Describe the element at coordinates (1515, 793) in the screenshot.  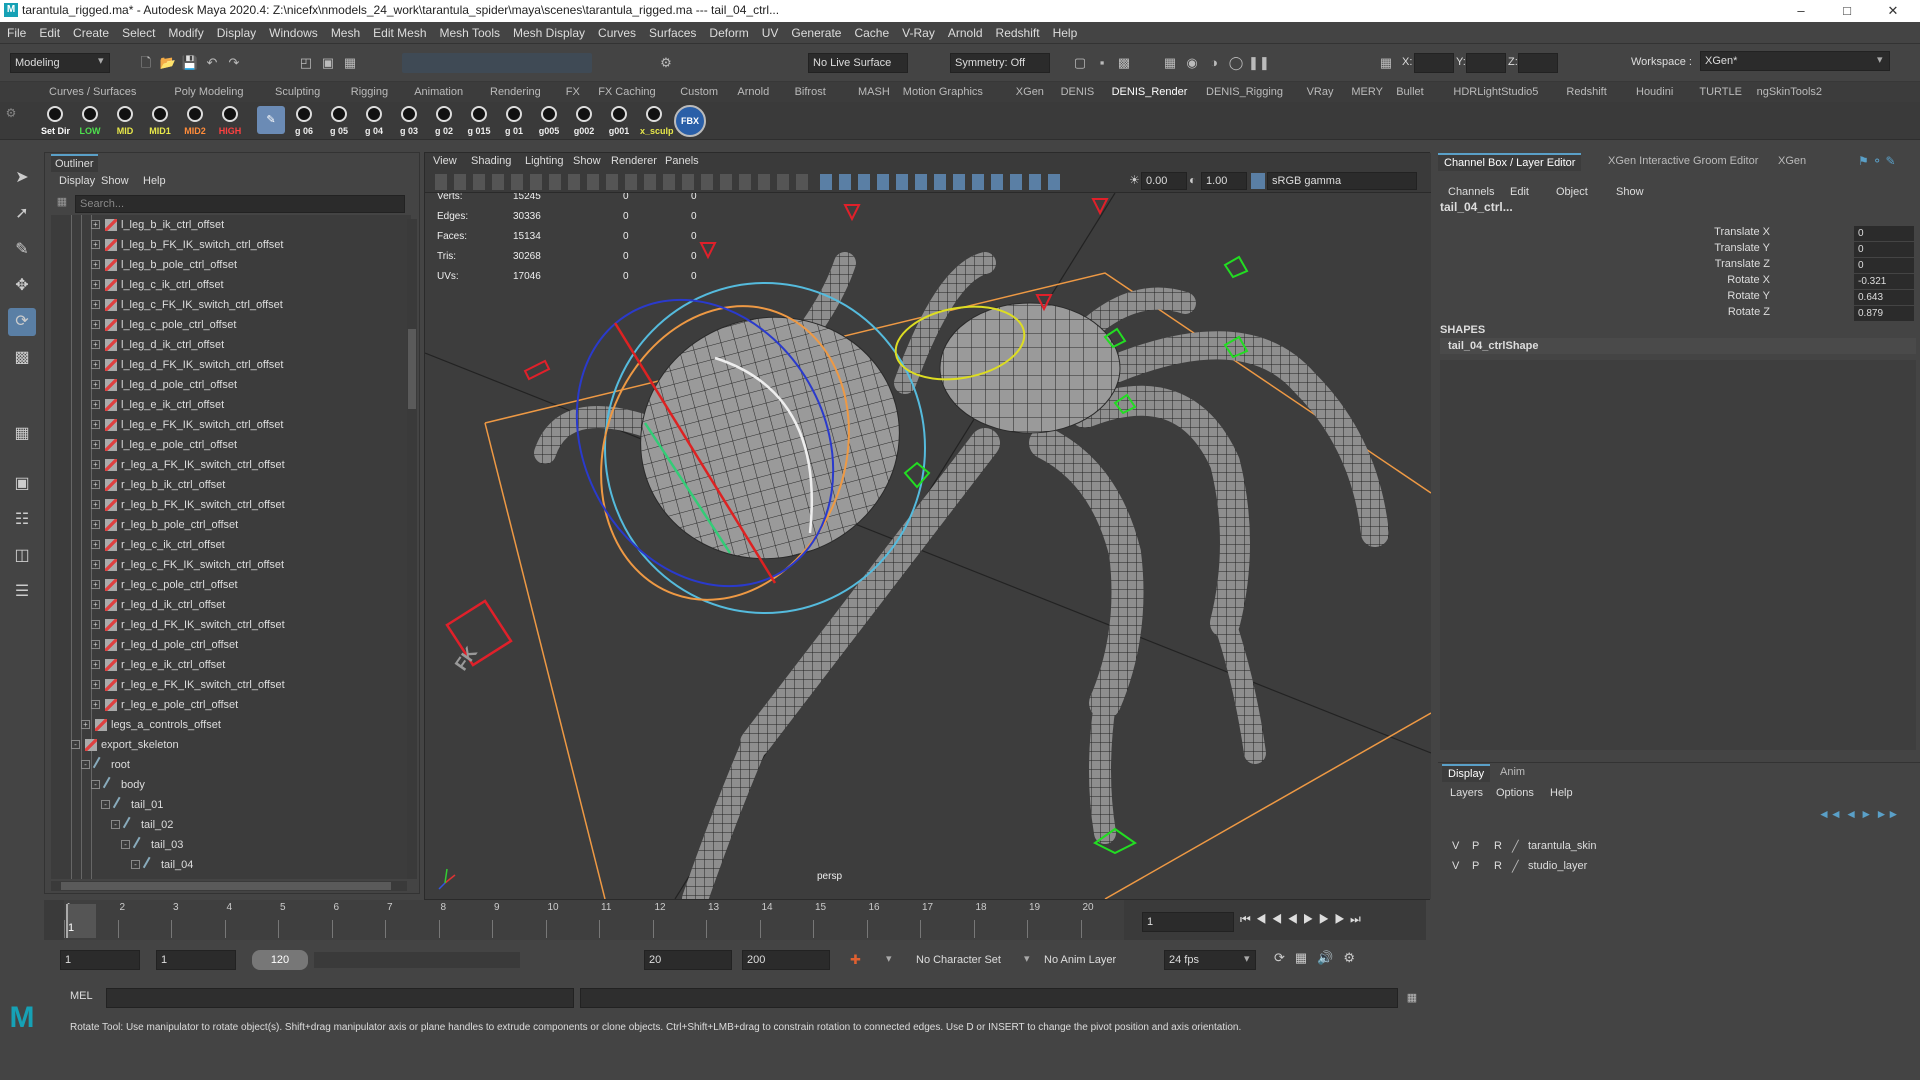
I see `layer-menu-options: Options` at that location.